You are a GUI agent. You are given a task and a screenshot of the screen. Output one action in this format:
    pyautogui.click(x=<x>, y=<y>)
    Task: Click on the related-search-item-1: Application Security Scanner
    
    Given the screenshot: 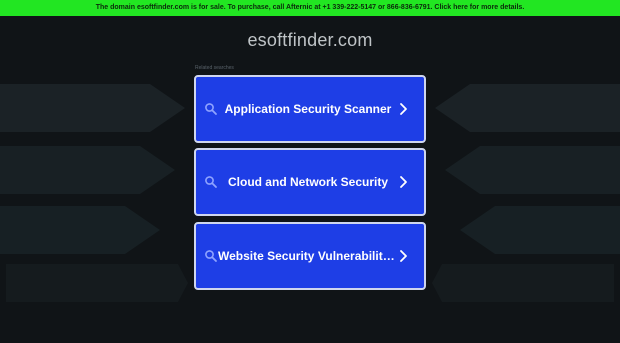 What is the action you would take?
    pyautogui.click(x=310, y=109)
    